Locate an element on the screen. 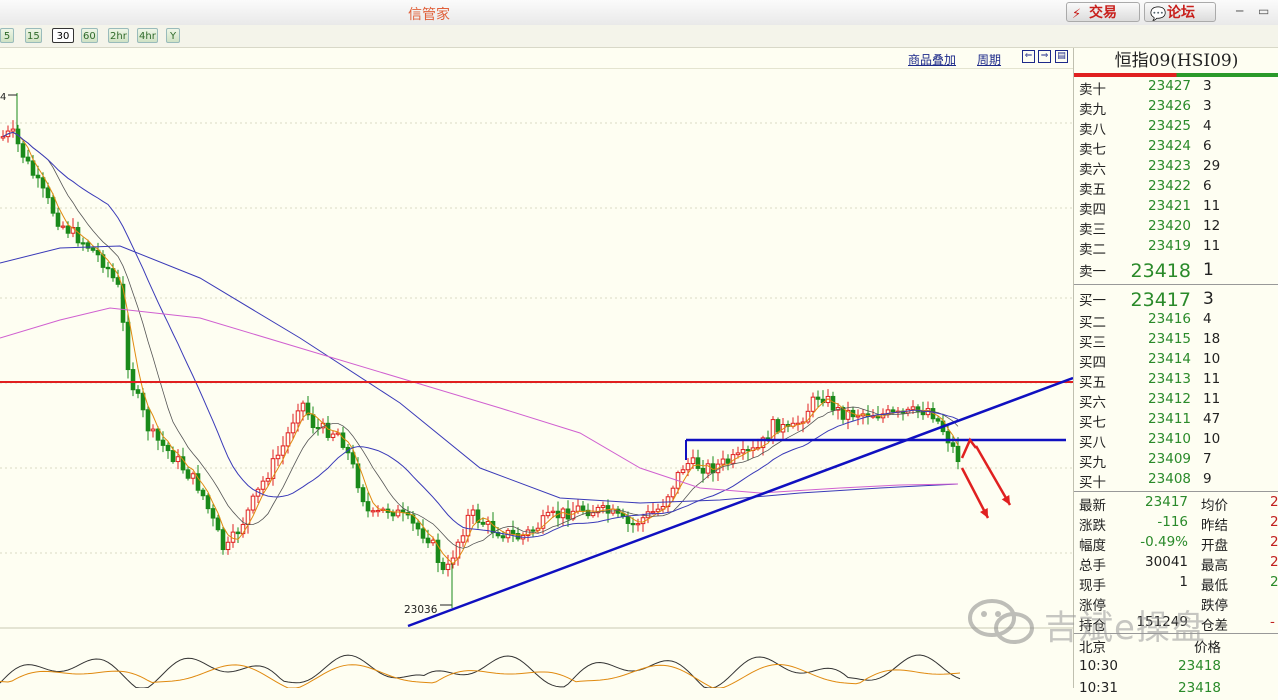 This screenshot has width=1278, height=700. forum-button: 💬 论坛 is located at coordinates (1180, 12).